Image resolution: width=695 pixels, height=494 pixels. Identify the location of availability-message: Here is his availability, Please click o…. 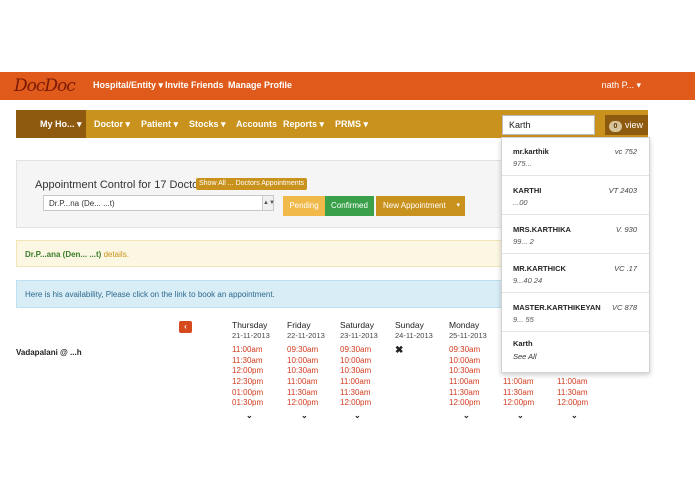
(259, 294).